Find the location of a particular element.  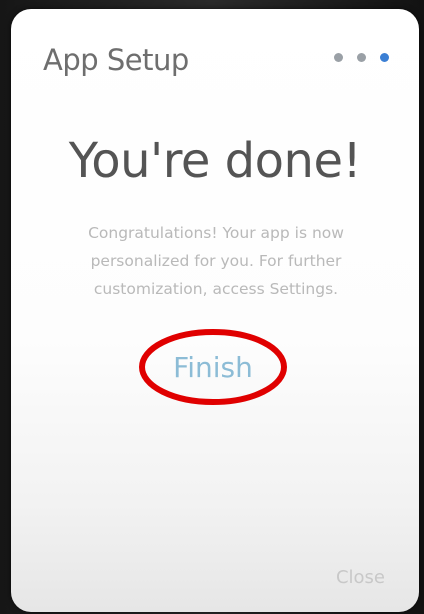

close-button: Close is located at coordinates (360, 577).